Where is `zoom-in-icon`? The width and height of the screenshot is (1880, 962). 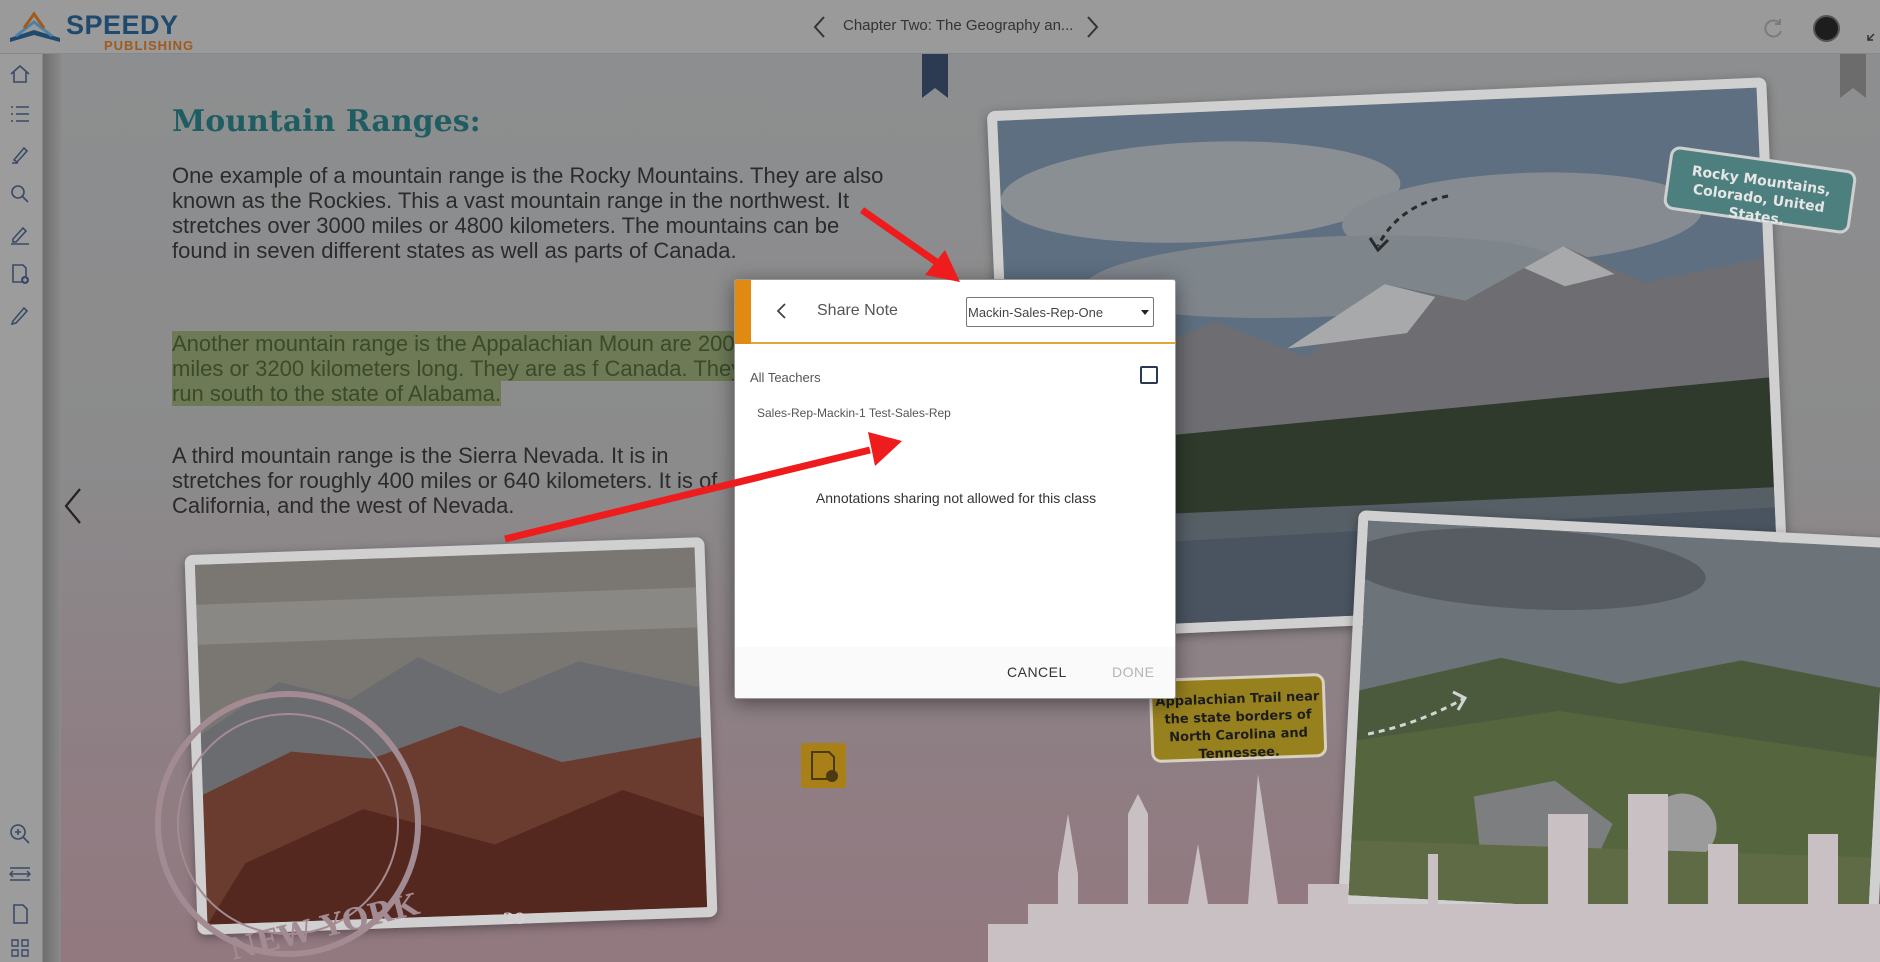
zoom-in-icon is located at coordinates (20, 834).